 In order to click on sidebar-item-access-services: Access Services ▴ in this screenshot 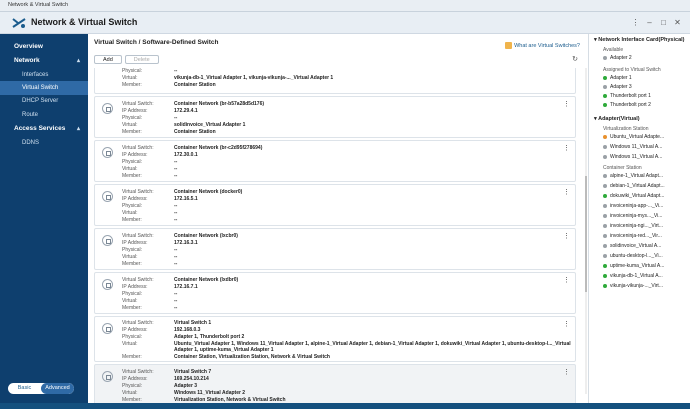, I will do `click(44, 129)`.